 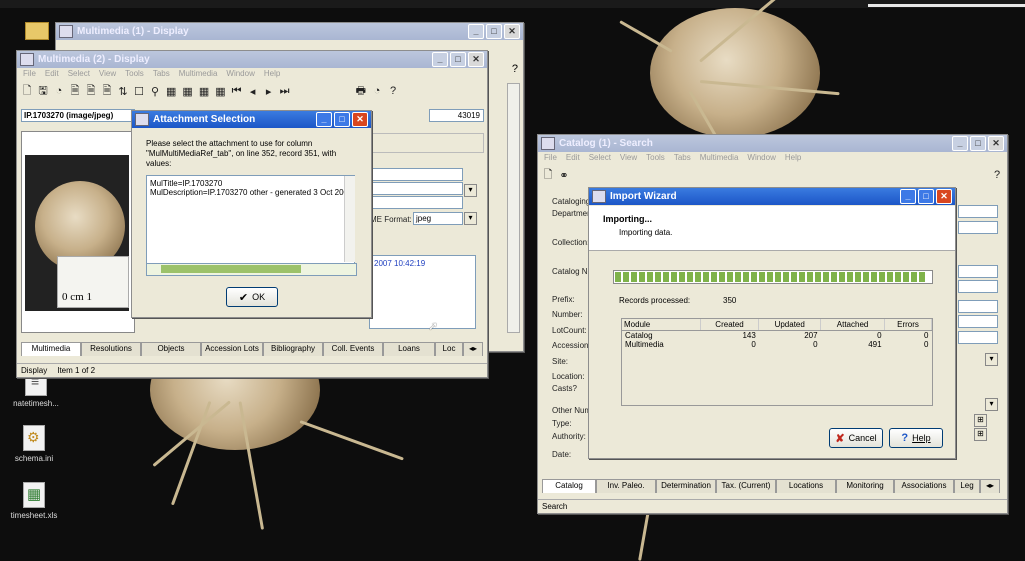 What do you see at coordinates (856, 438) in the screenshot?
I see `cancel-button: ✘ Cancel` at bounding box center [856, 438].